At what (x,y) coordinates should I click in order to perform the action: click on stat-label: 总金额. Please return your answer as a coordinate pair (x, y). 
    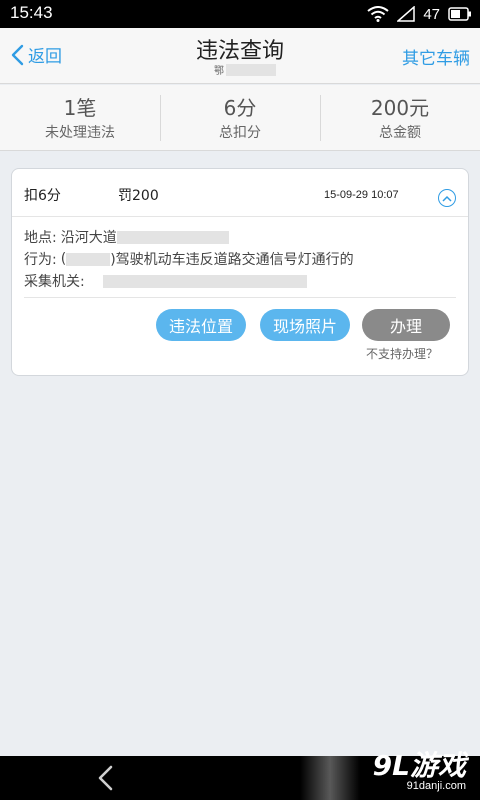
    Looking at the image, I should click on (400, 133).